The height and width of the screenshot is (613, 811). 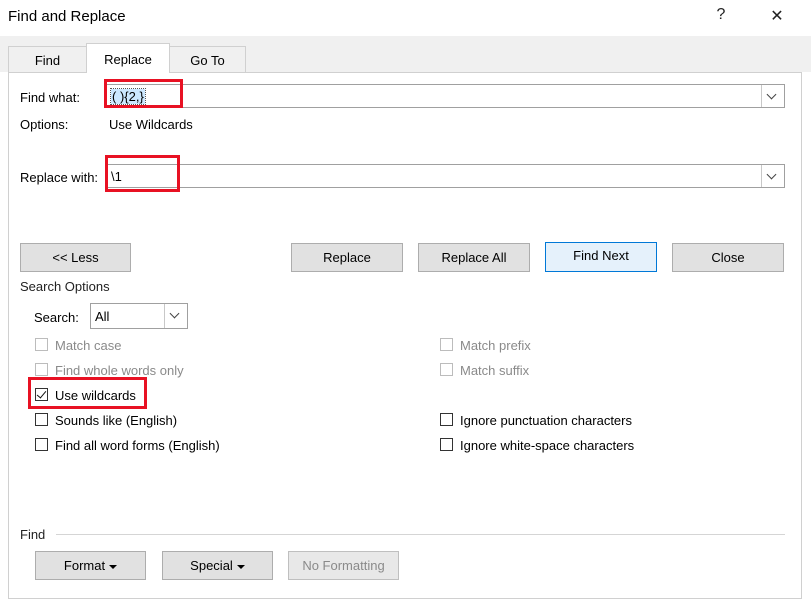 What do you see at coordinates (87, 393) in the screenshot?
I see `highlight-box-wildcards` at bounding box center [87, 393].